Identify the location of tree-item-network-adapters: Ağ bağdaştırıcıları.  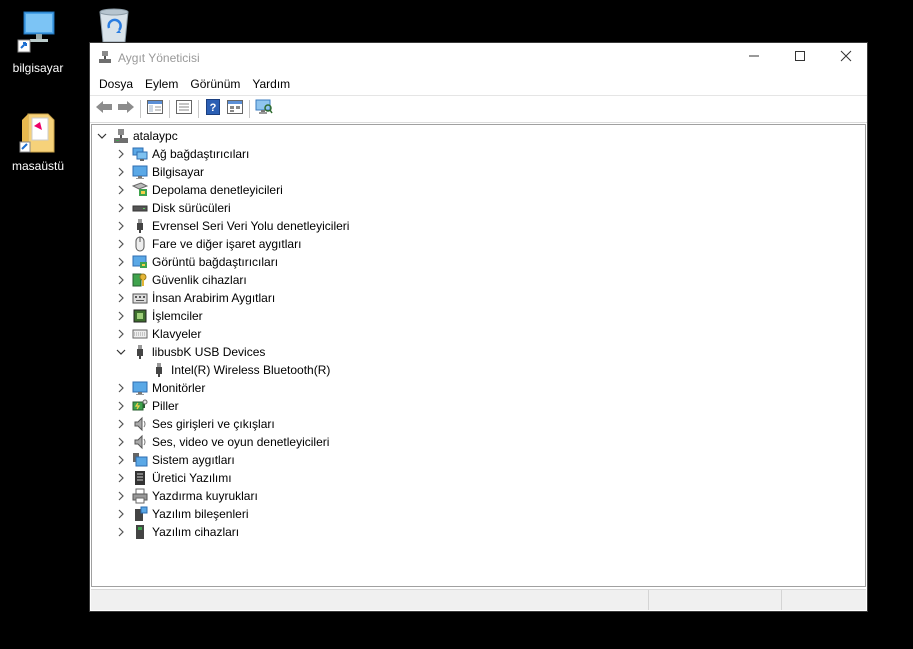
(181, 154).